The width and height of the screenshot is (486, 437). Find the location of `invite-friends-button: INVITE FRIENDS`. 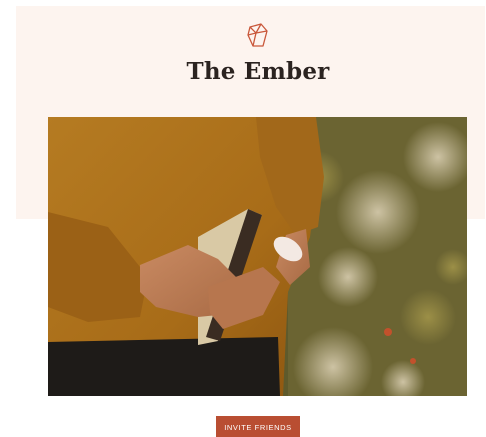

invite-friends-button: INVITE FRIENDS is located at coordinates (258, 426).